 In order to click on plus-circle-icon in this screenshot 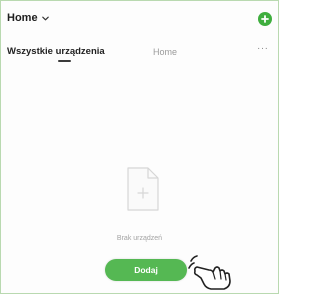, I will do `click(265, 19)`.